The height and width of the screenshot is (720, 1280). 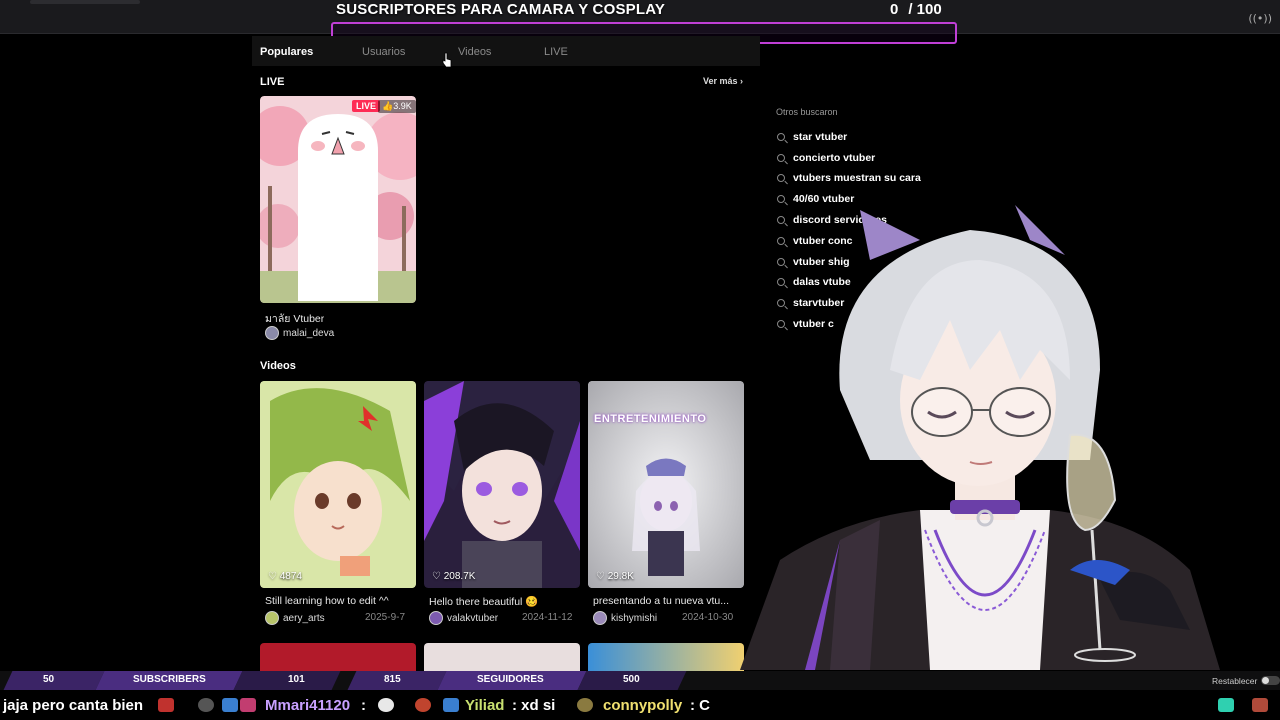 I want to click on live-card-caption: มาลัย Vtuber, so click(x=294, y=318).